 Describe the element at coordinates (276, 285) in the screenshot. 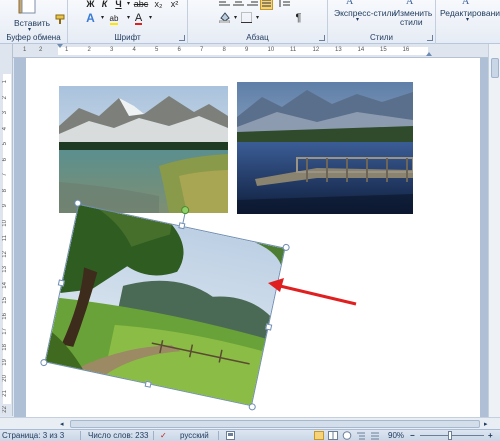

I see `arrow-head` at that location.